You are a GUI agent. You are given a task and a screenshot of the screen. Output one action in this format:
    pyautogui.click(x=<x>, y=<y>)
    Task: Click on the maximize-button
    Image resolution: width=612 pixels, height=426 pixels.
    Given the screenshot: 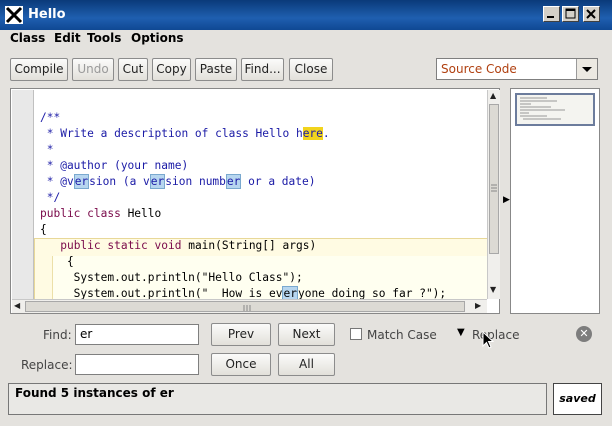 What is the action you would take?
    pyautogui.click(x=570, y=14)
    